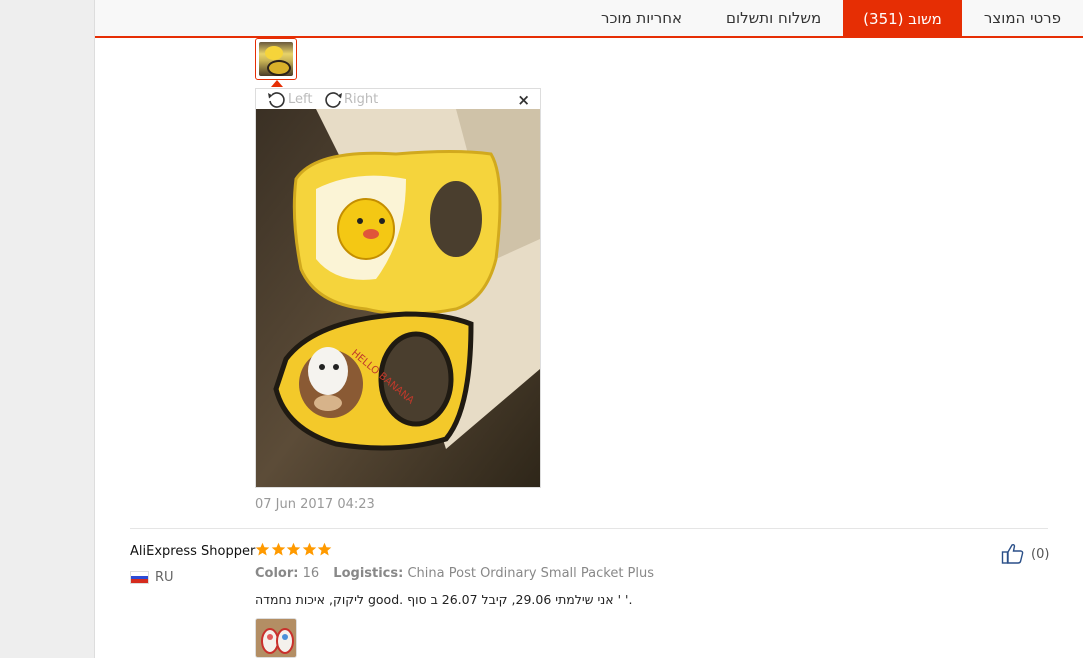 This screenshot has width=1083, height=658. What do you see at coordinates (1025, 554) in the screenshot?
I see `helpful-button: (0)` at bounding box center [1025, 554].